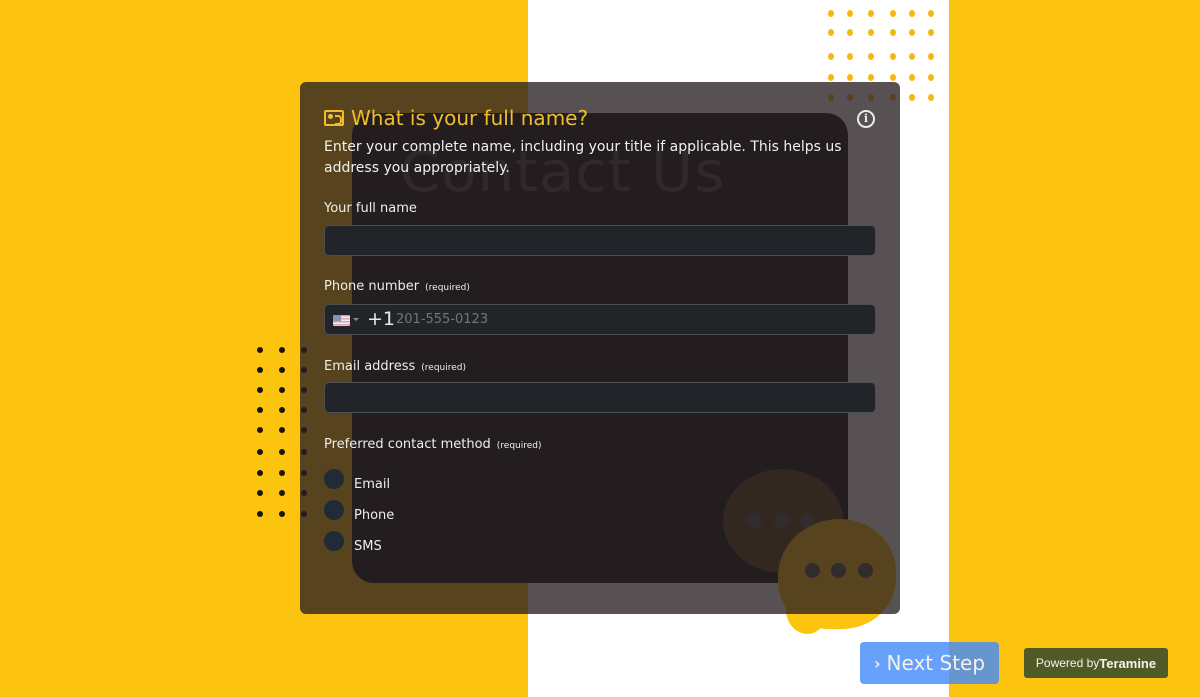 Image resolution: width=1200 pixels, height=697 pixels. What do you see at coordinates (1067, 663) in the screenshot?
I see `powered-by-prefix: Powered by` at bounding box center [1067, 663].